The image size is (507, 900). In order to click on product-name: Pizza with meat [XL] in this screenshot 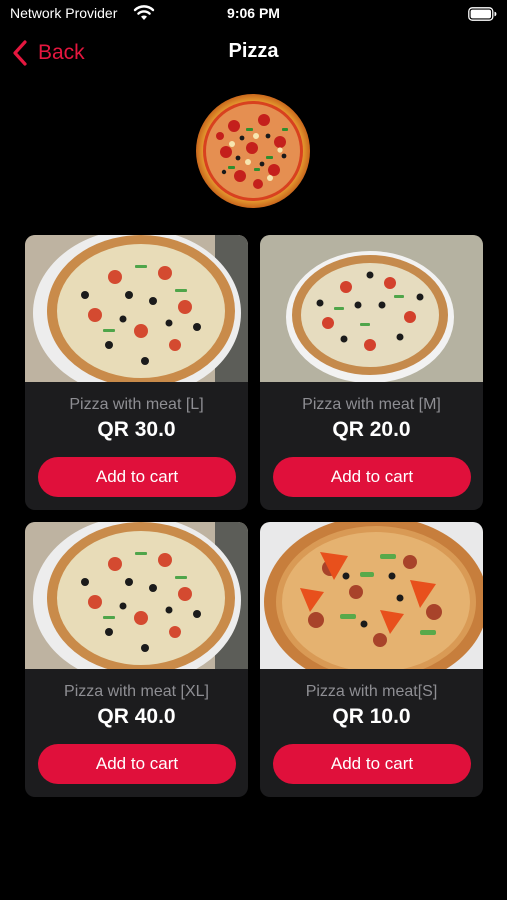, I will do `click(136, 691)`.